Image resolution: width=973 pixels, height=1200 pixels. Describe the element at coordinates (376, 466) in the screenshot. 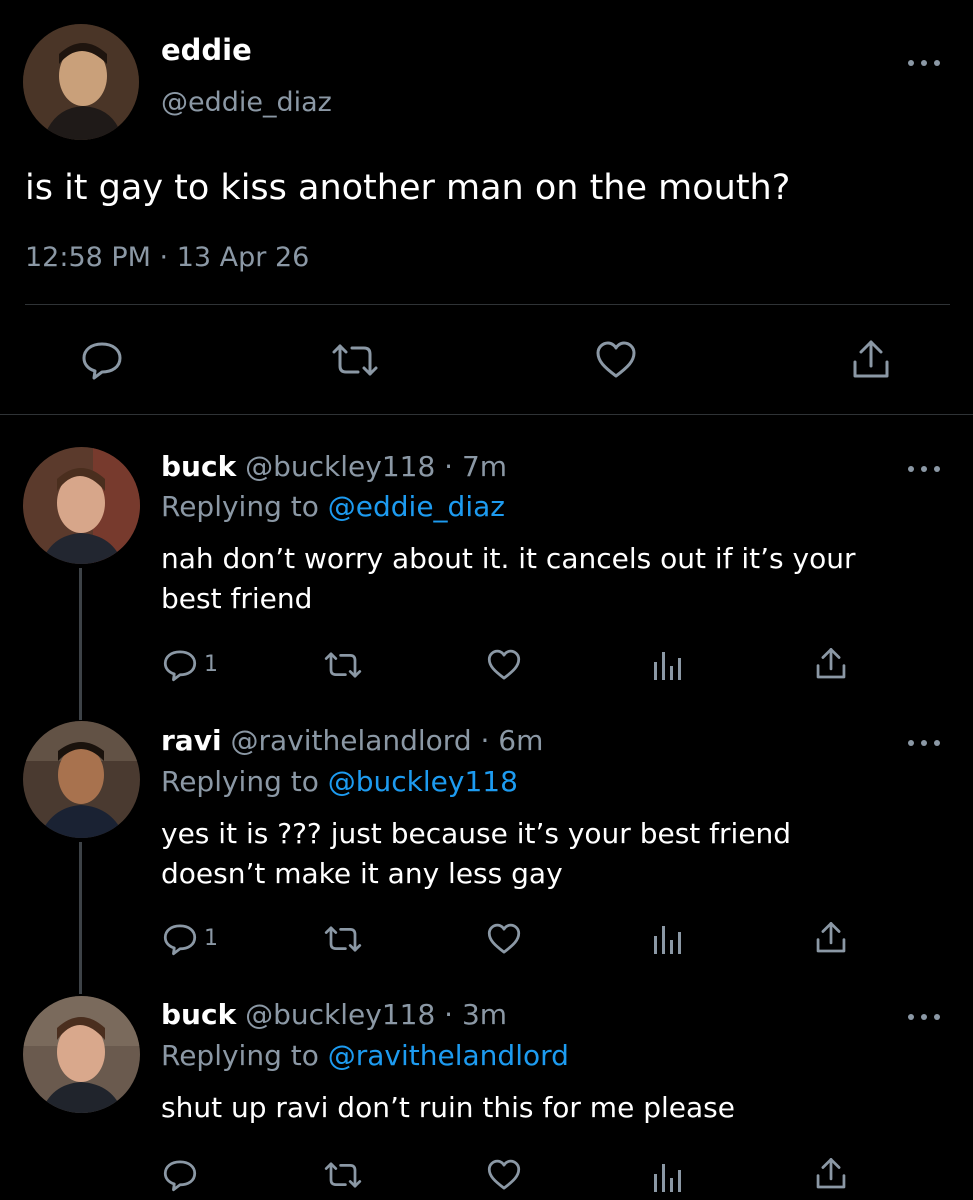

I see `reply-handle-time: @buckley118 · 7m` at that location.